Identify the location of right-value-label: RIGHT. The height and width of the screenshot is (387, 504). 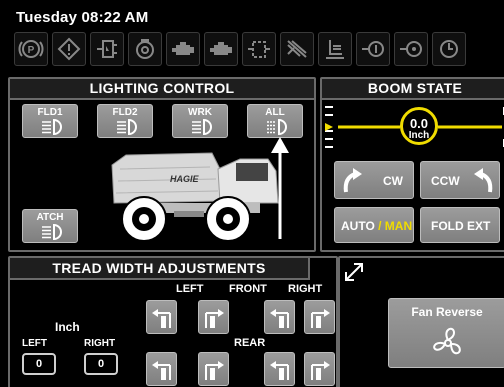
(100, 343).